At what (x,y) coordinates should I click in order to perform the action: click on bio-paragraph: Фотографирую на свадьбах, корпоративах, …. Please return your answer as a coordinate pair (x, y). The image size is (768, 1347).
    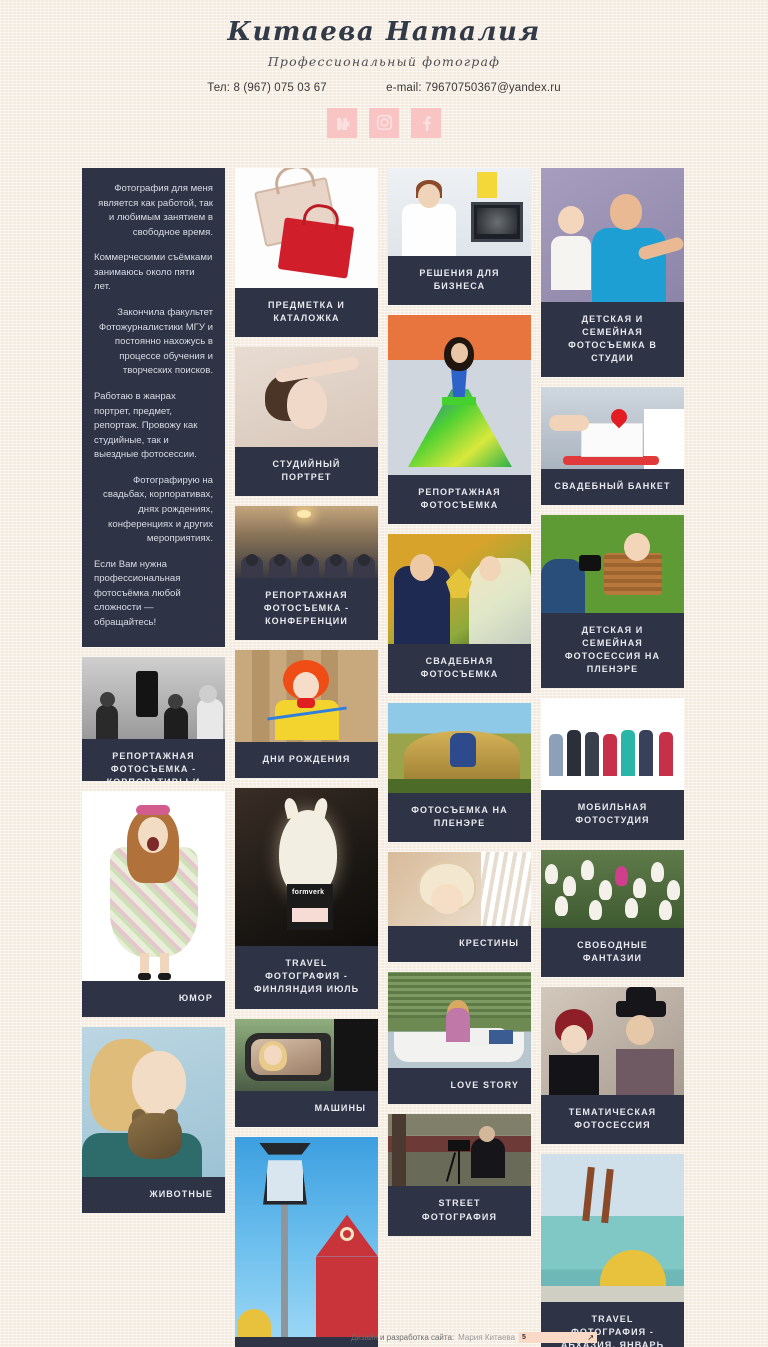
    Looking at the image, I should click on (158, 509).